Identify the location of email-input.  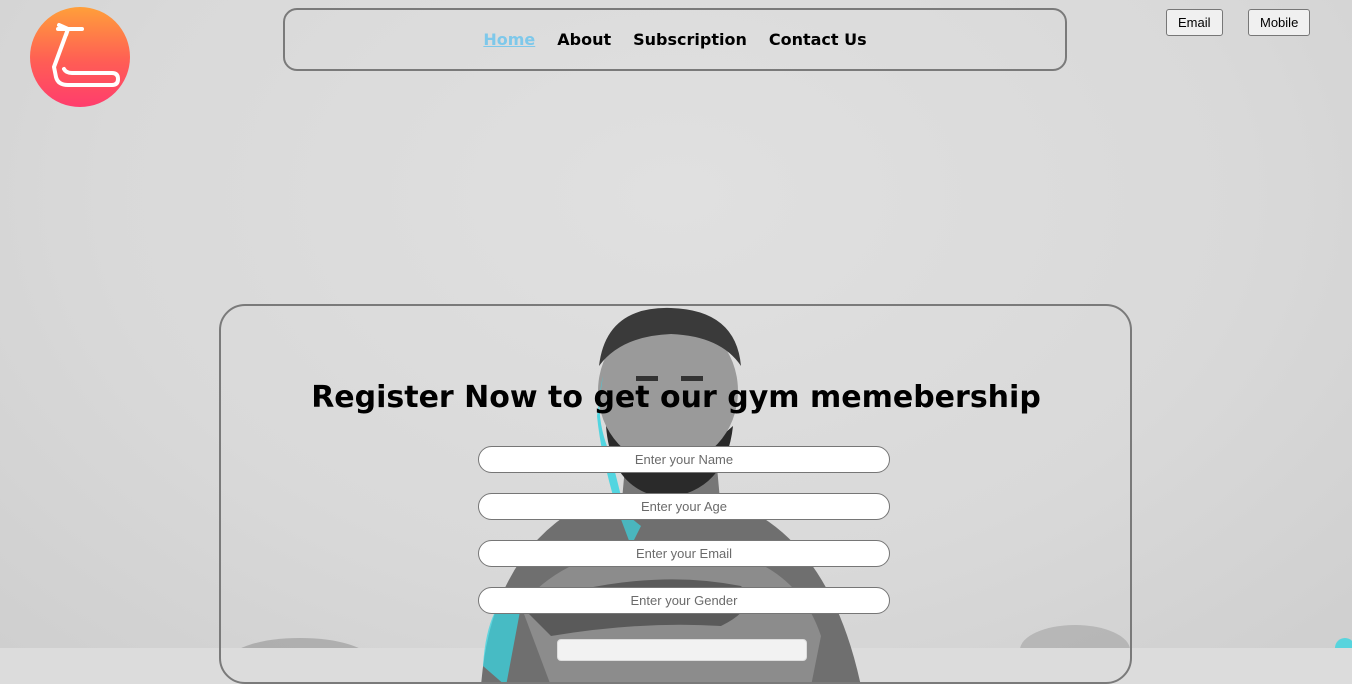
(684, 553).